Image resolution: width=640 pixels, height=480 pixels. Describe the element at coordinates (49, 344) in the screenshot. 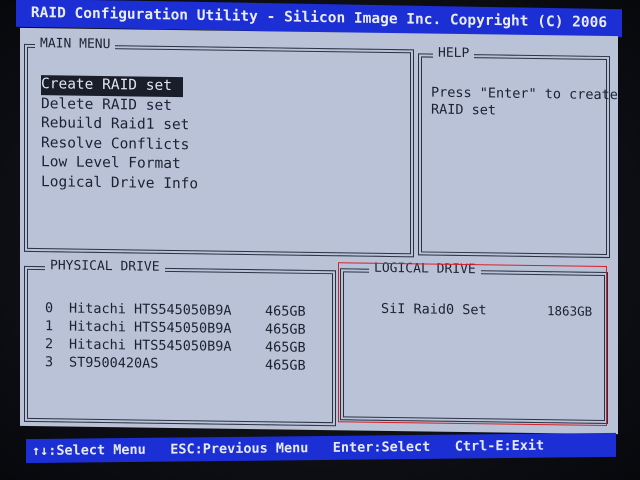

I see `drive-index: 2` at that location.